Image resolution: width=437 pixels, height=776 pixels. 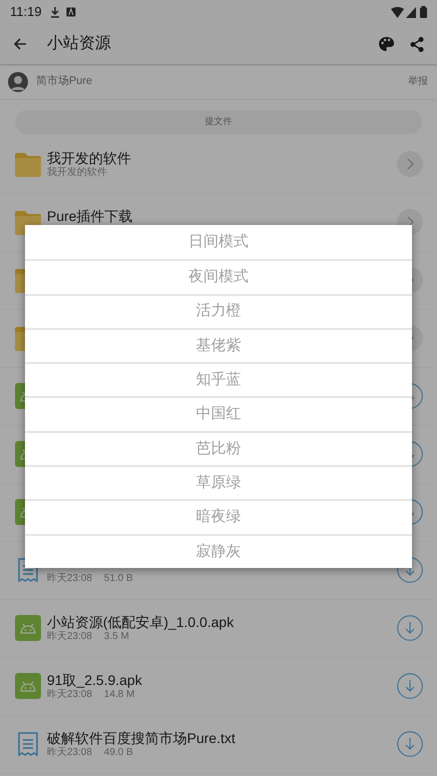 I want to click on theme-option: 知乎蓝, so click(x=218, y=379).